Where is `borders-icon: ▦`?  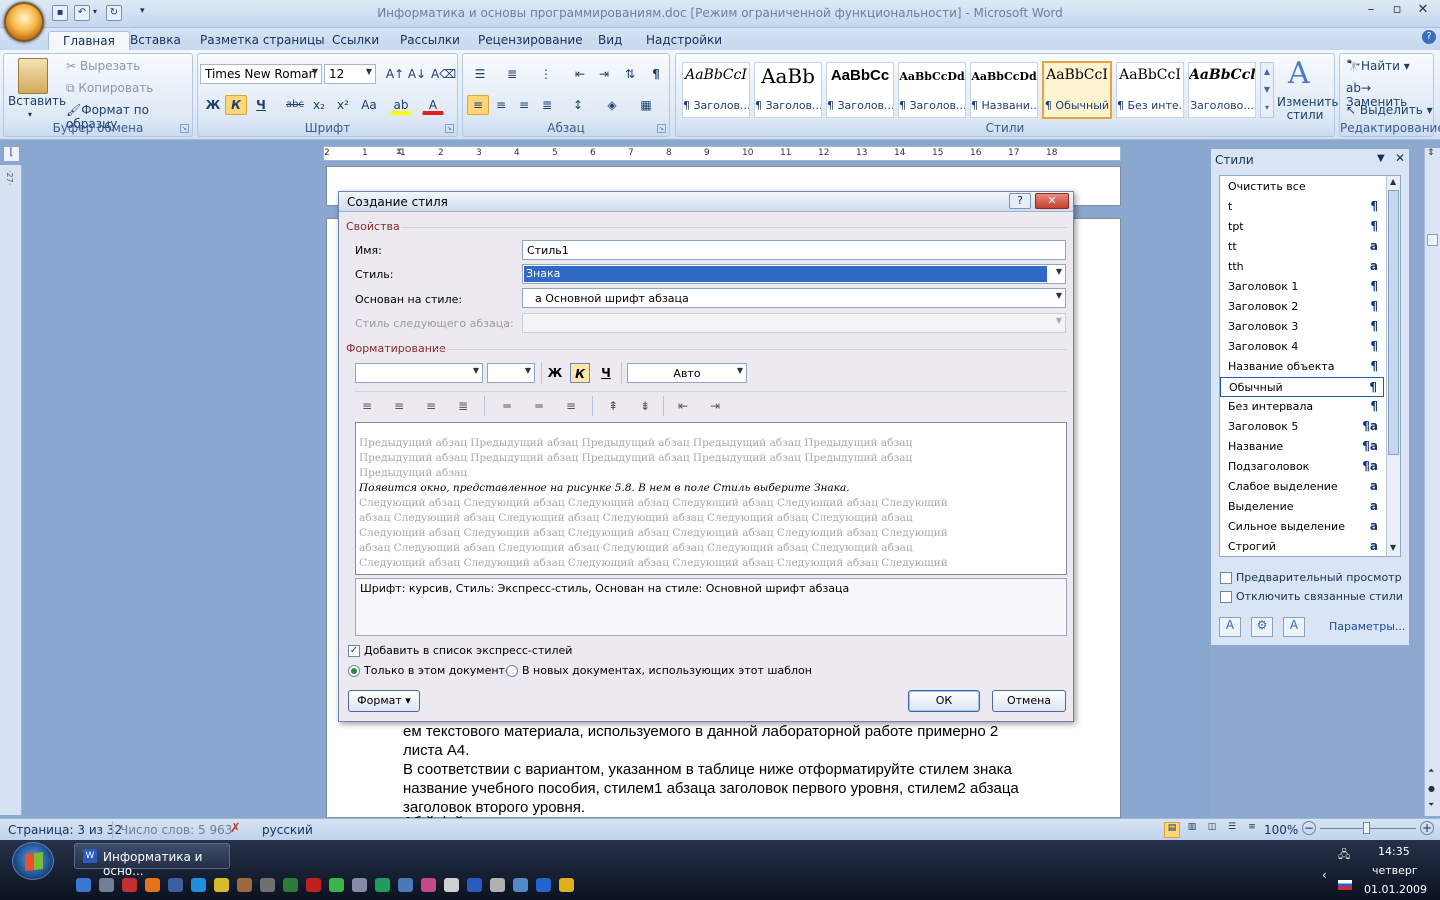 borders-icon: ▦ is located at coordinates (646, 105).